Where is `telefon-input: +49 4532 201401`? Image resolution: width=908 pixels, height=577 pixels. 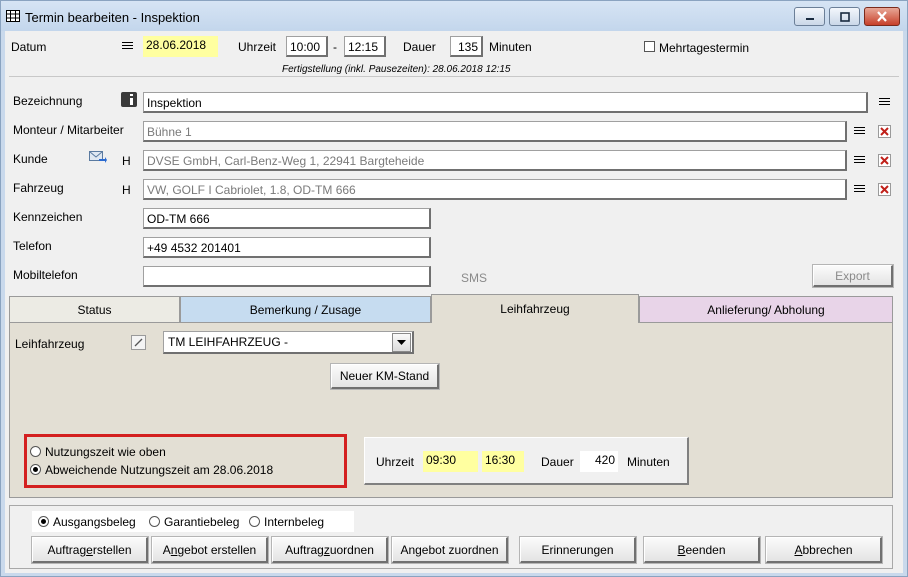 telefon-input: +49 4532 201401 is located at coordinates (287, 247).